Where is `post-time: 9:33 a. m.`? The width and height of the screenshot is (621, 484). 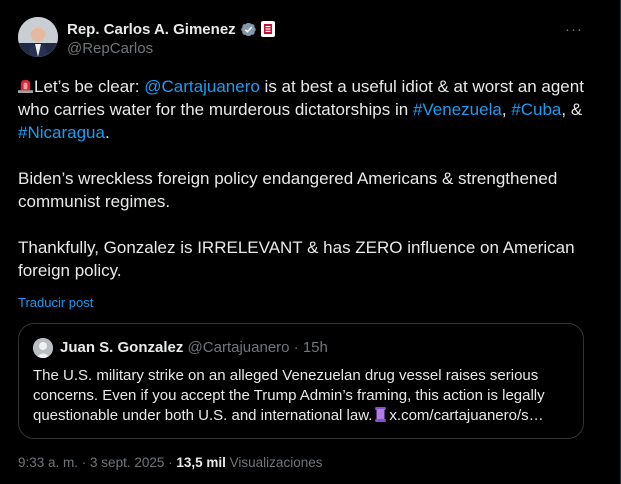
post-time: 9:33 a. m. is located at coordinates (48, 462).